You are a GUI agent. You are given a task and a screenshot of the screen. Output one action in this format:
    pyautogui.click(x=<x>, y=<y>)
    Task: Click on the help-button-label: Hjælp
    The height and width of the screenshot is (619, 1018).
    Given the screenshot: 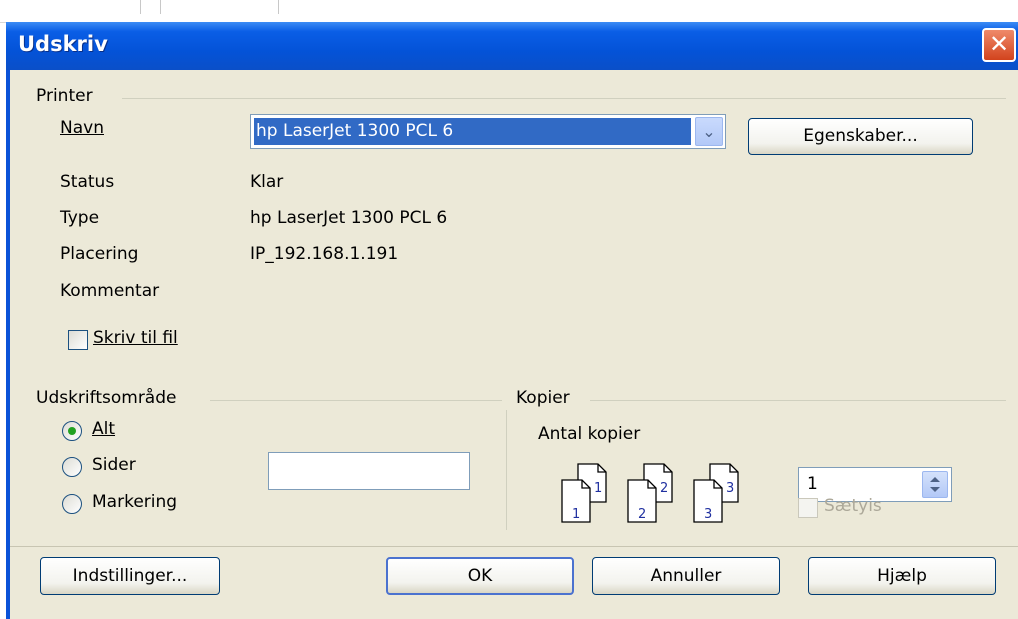 What is the action you would take?
    pyautogui.click(x=902, y=576)
    